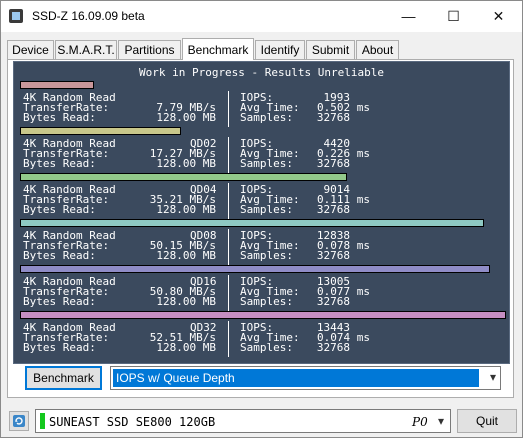 This screenshot has width=523, height=438. What do you see at coordinates (63, 378) in the screenshot?
I see `benchmark-button: Benchmark` at bounding box center [63, 378].